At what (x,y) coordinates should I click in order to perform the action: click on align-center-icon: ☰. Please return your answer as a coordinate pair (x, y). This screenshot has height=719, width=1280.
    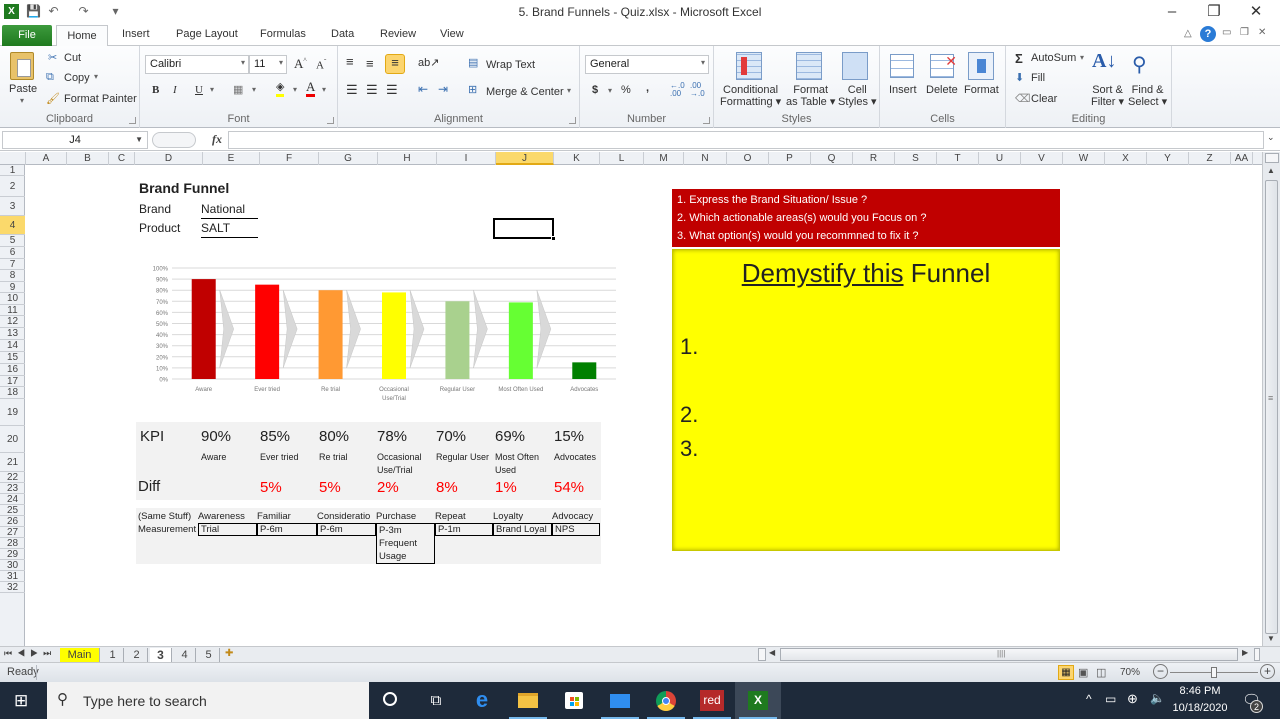
    Looking at the image, I should click on (372, 90).